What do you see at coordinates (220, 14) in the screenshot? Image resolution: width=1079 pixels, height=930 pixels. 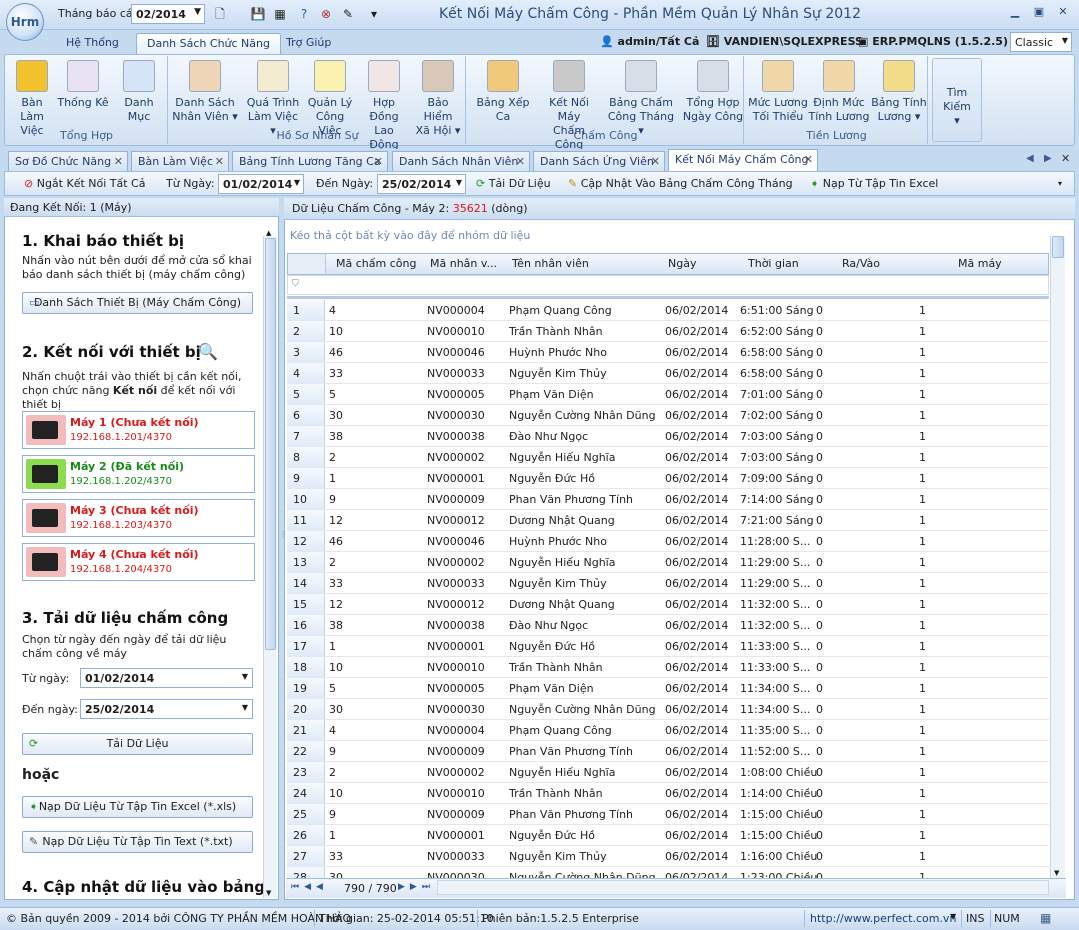 I see `new-document-icon: 🗋` at bounding box center [220, 14].